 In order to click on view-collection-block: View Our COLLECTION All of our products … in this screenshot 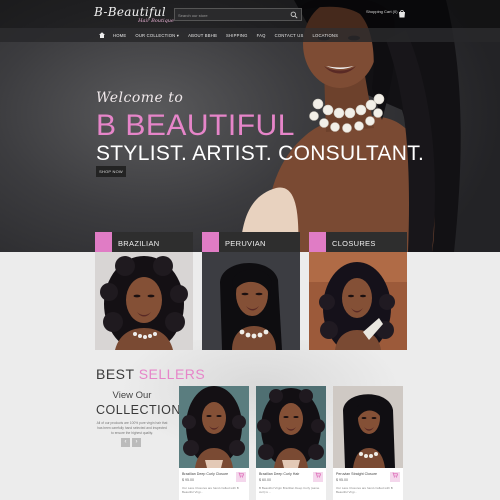, I will do `click(138, 413)`.